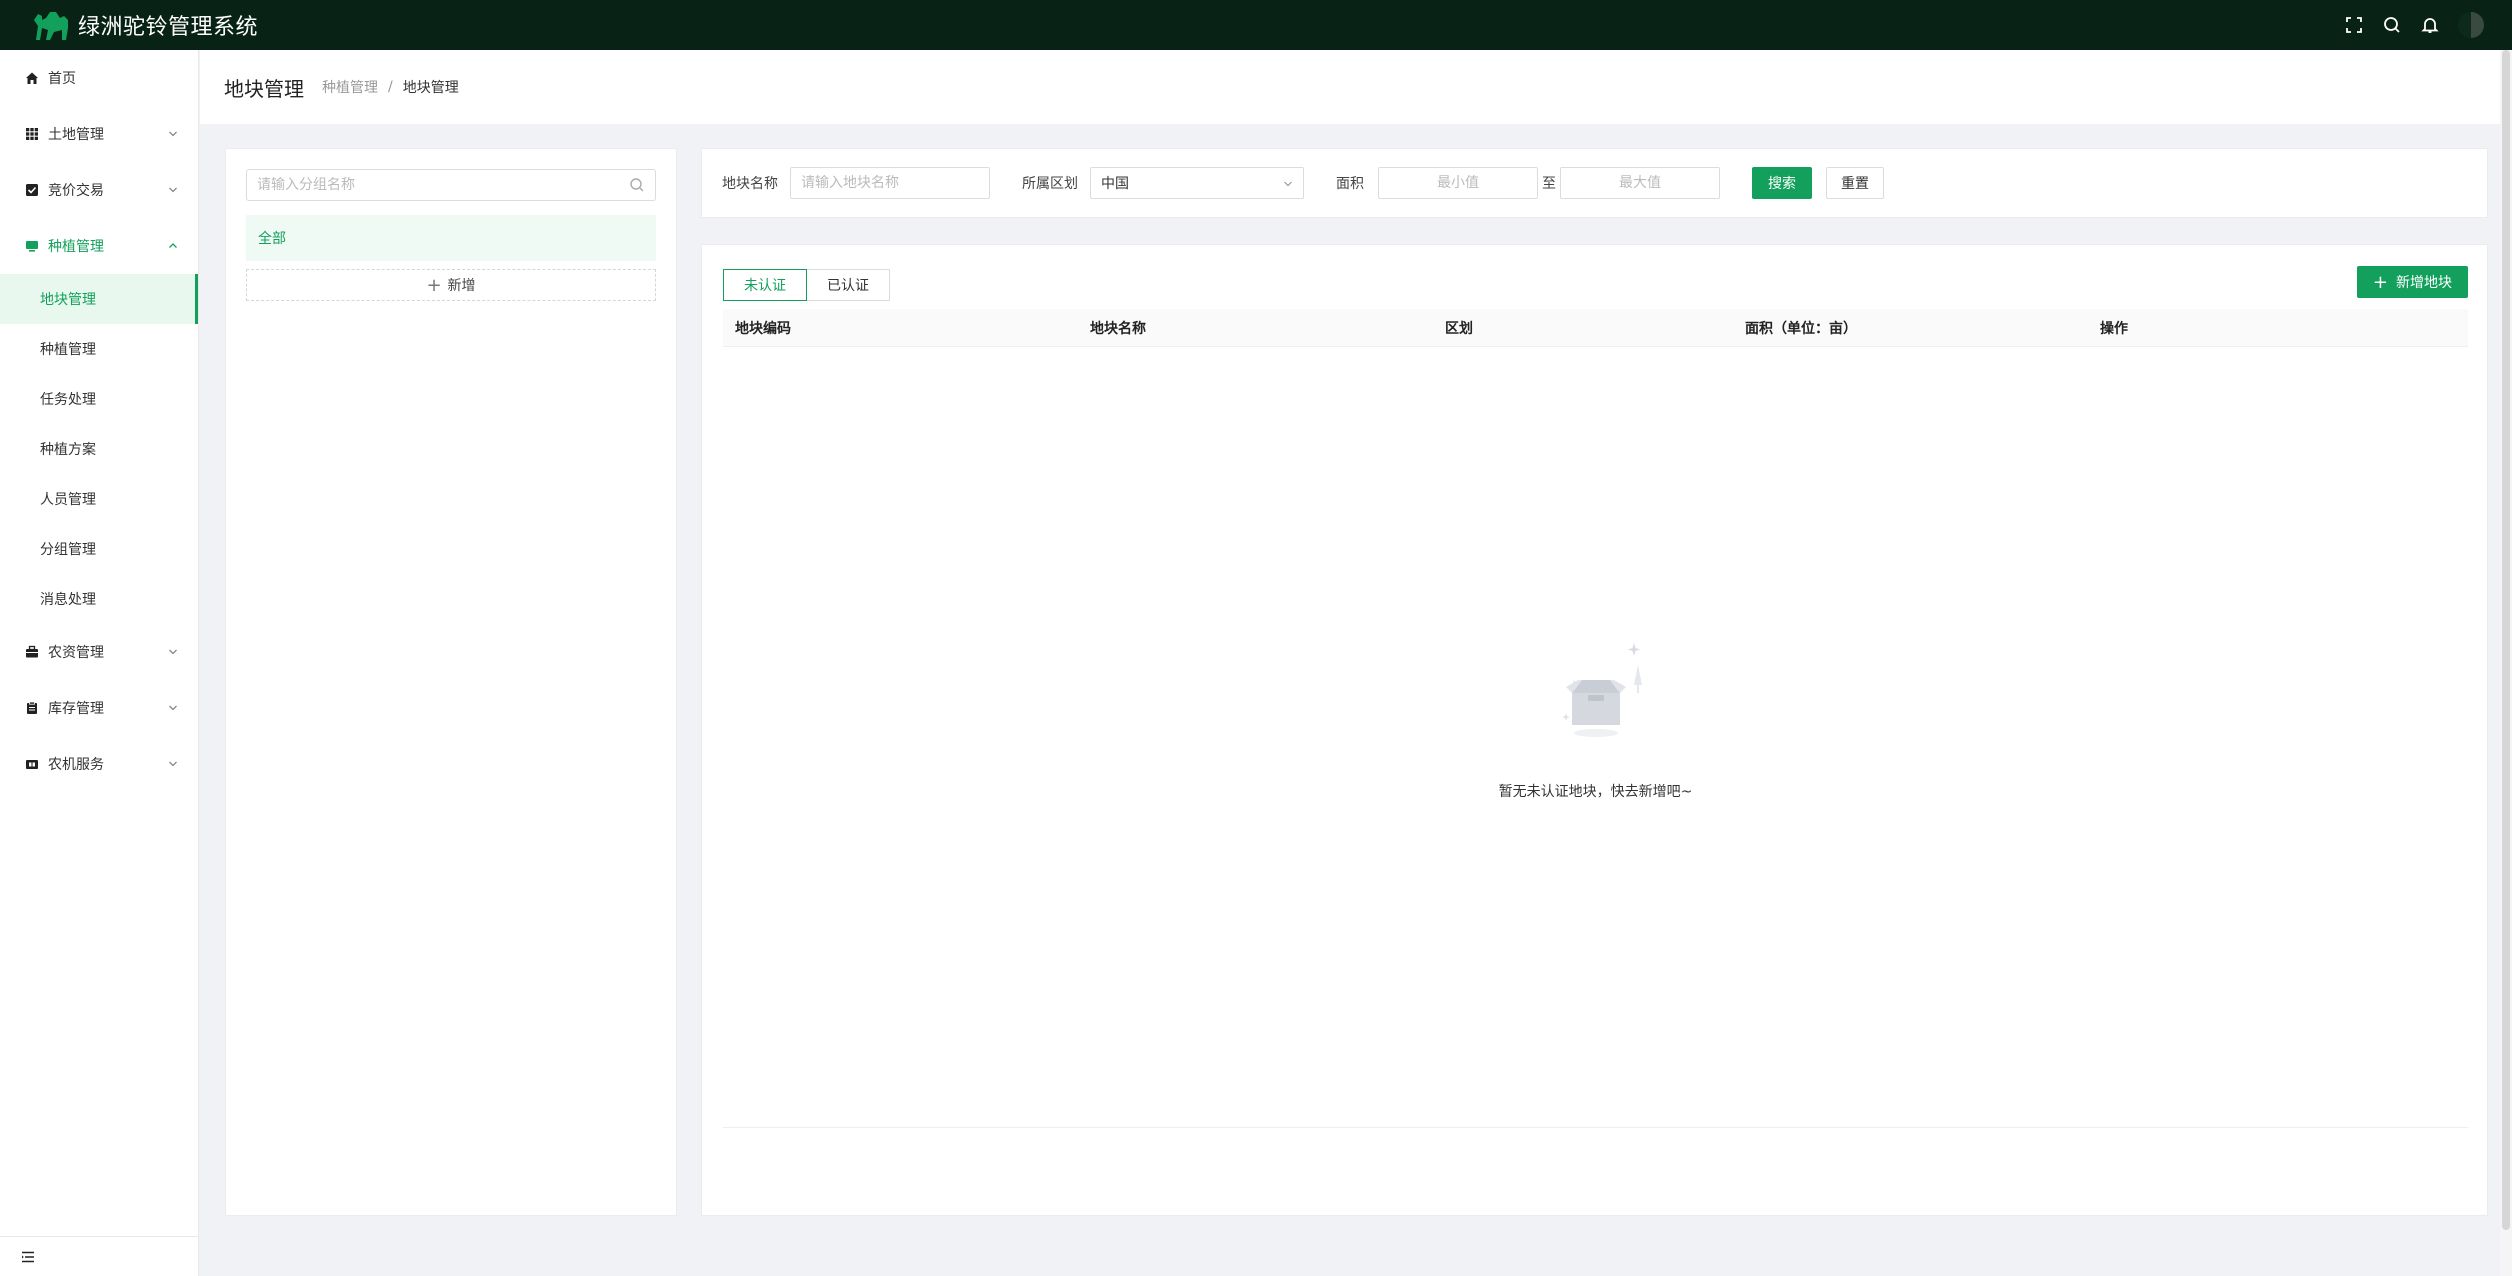 Image resolution: width=2512 pixels, height=1276 pixels. Describe the element at coordinates (68, 350) in the screenshot. I see `sidebar-subitem-label: 种植管理` at that location.